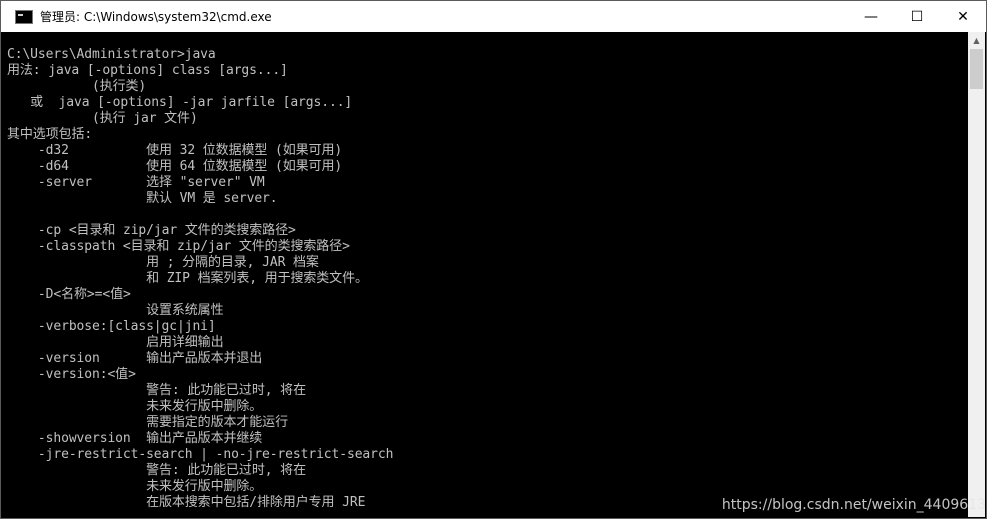  Describe the element at coordinates (142, 198) in the screenshot. I see `console-line: 默认 VM 是 server.` at that location.